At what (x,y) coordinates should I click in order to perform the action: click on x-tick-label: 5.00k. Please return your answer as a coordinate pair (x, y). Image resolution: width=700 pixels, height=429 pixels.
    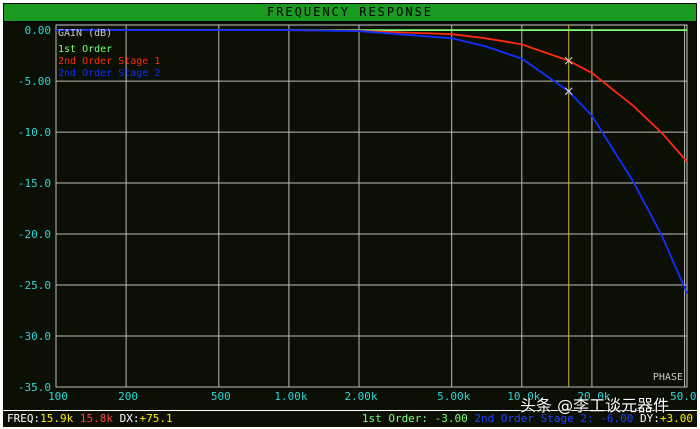
    Looking at the image, I should click on (453, 396).